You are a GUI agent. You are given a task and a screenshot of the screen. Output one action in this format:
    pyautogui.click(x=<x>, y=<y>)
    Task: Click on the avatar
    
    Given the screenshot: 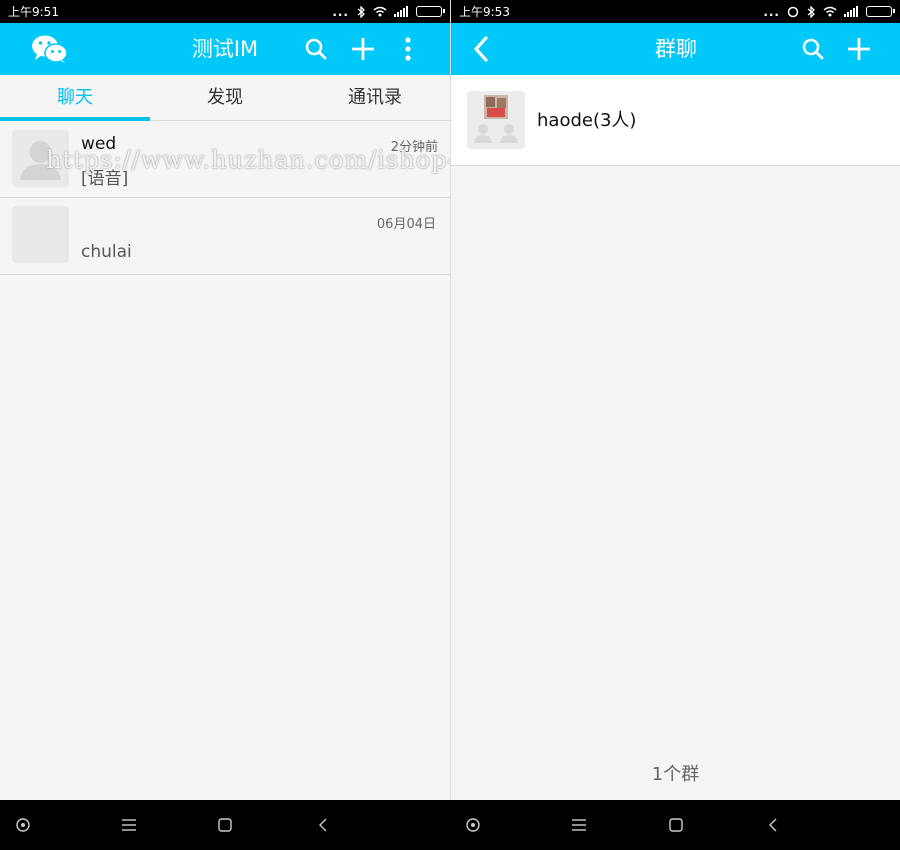 What is the action you would take?
    pyautogui.click(x=40, y=234)
    